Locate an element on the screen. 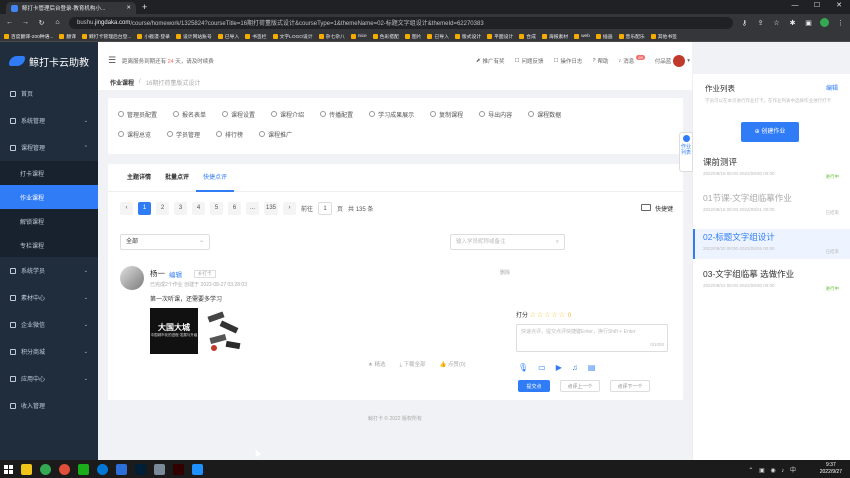 The height and width of the screenshot is (478, 850). back-icon: ← is located at coordinates (9, 22).